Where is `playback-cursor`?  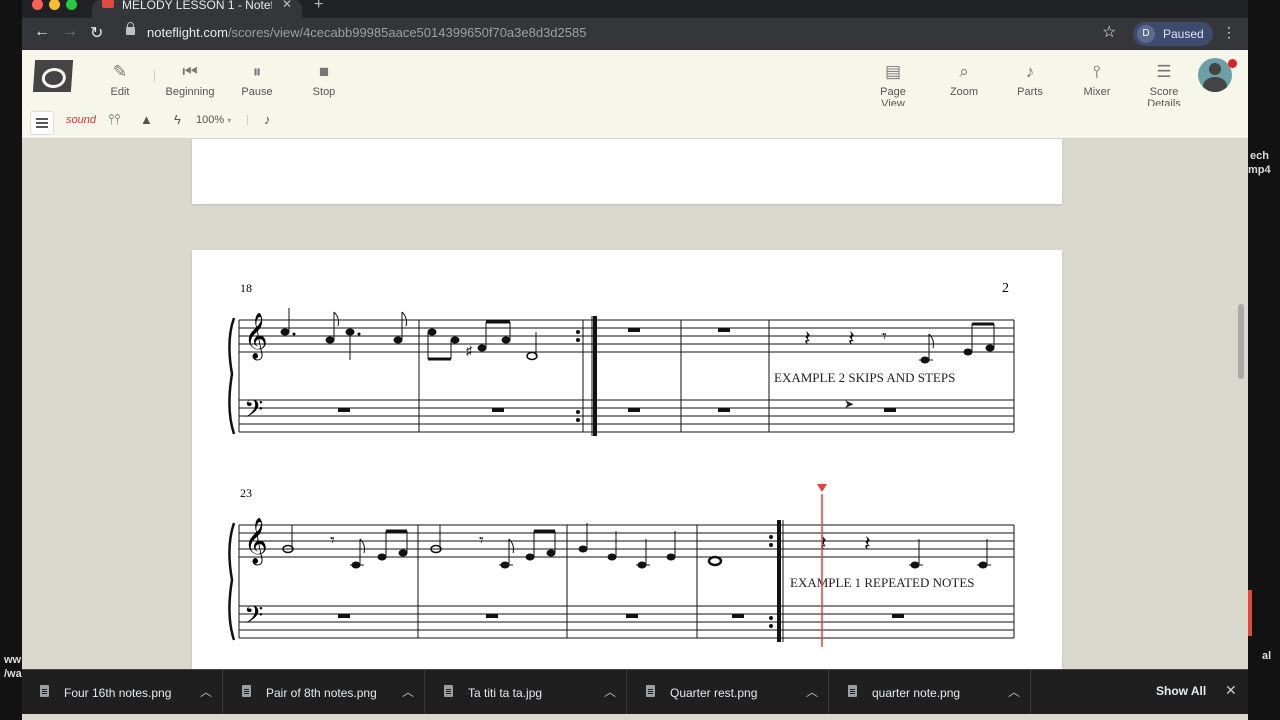 playback-cursor is located at coordinates (822, 565).